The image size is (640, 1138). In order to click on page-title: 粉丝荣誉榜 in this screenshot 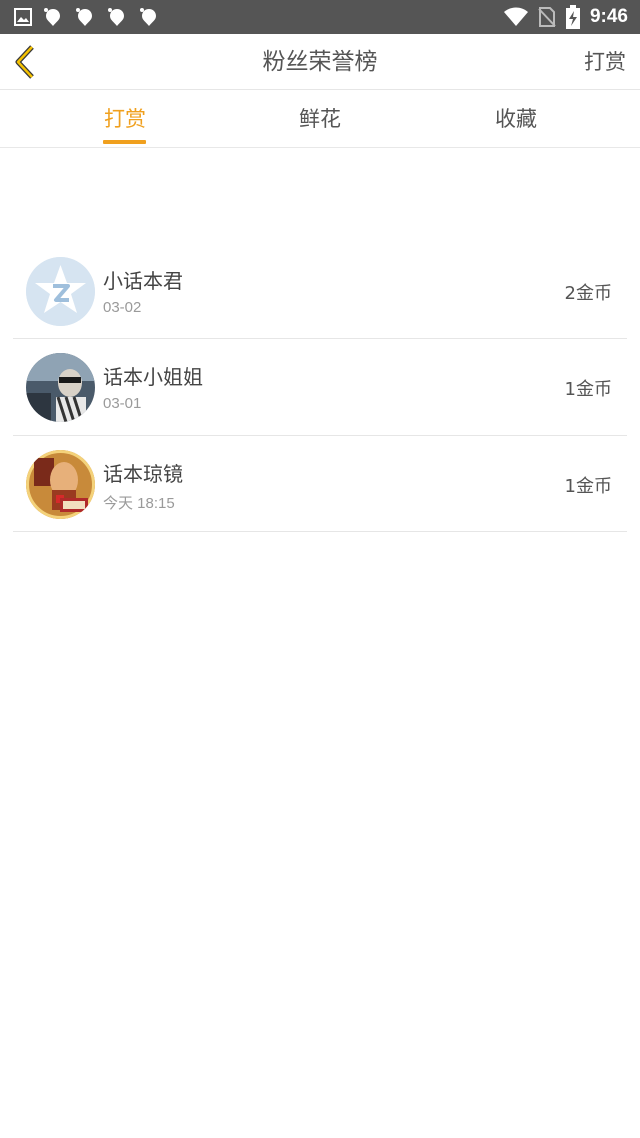, I will do `click(320, 62)`.